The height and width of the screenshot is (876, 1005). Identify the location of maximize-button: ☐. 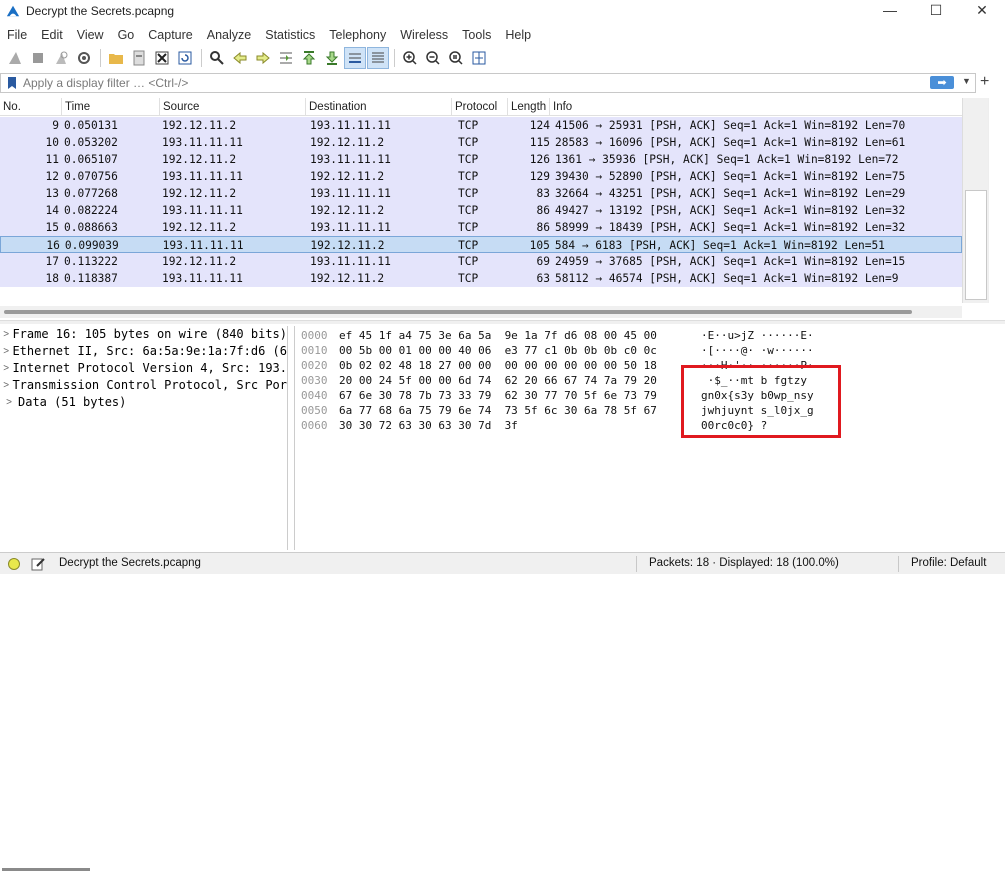
(936, 10).